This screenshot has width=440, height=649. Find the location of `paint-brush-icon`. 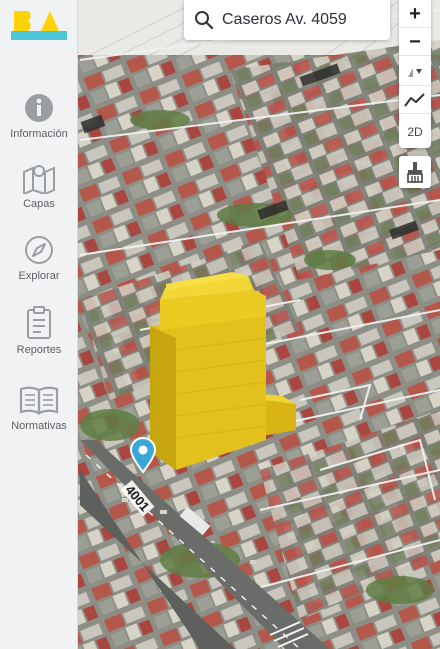

paint-brush-icon is located at coordinates (415, 172).